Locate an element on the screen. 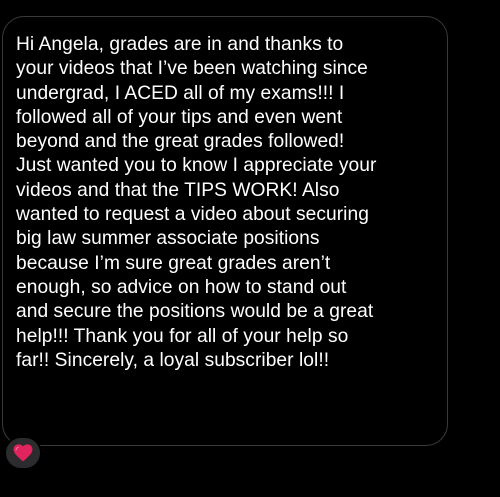 The image size is (500, 497). heart-reaction-badge is located at coordinates (23, 453).